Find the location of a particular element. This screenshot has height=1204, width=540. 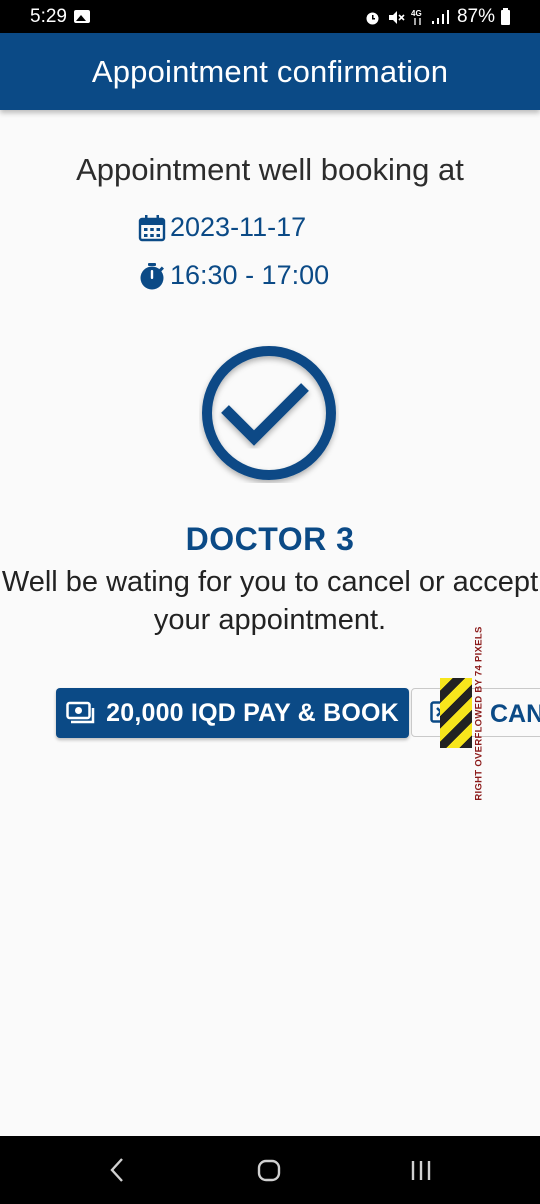

app-bar: Appointment confirmation is located at coordinates (270, 71).